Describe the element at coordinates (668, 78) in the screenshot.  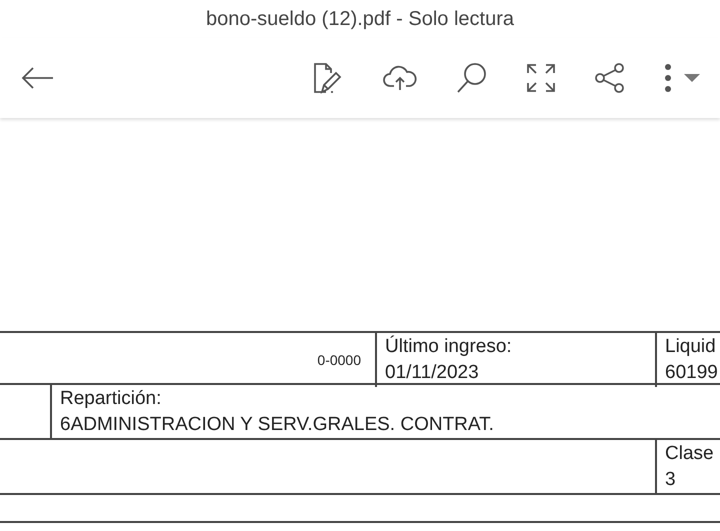
I see `more-icon` at that location.